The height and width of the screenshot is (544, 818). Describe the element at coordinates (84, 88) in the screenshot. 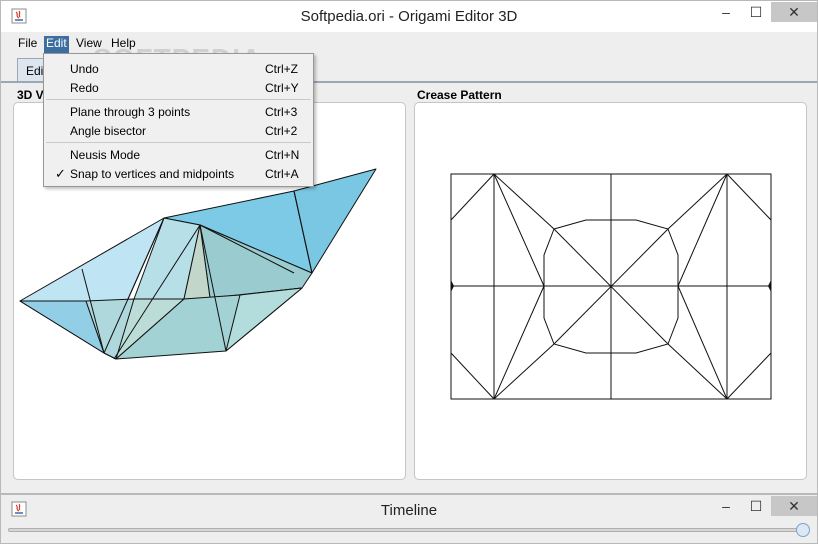

I see `redo-label: Redo` at that location.